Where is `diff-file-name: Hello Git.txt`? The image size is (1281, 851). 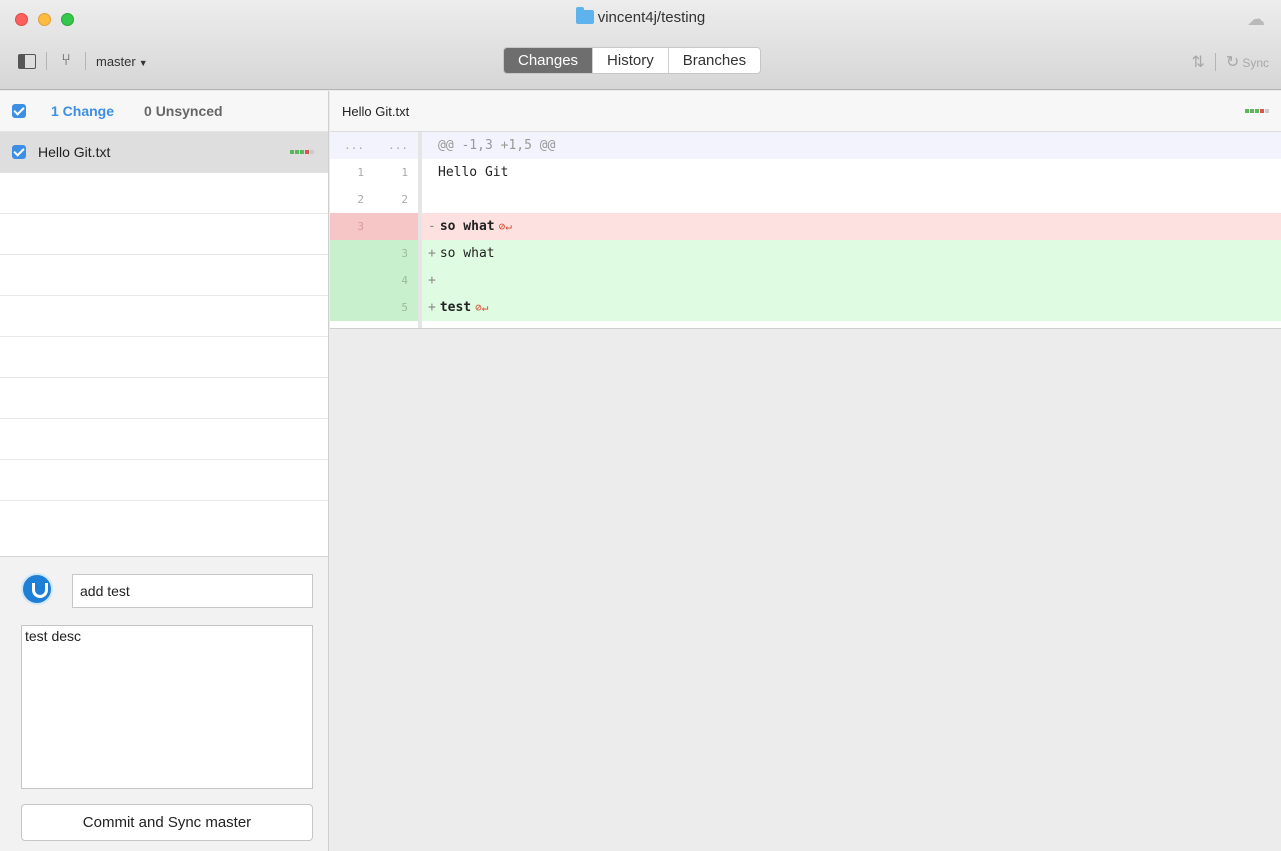
diff-file-name: Hello Git.txt is located at coordinates (376, 111).